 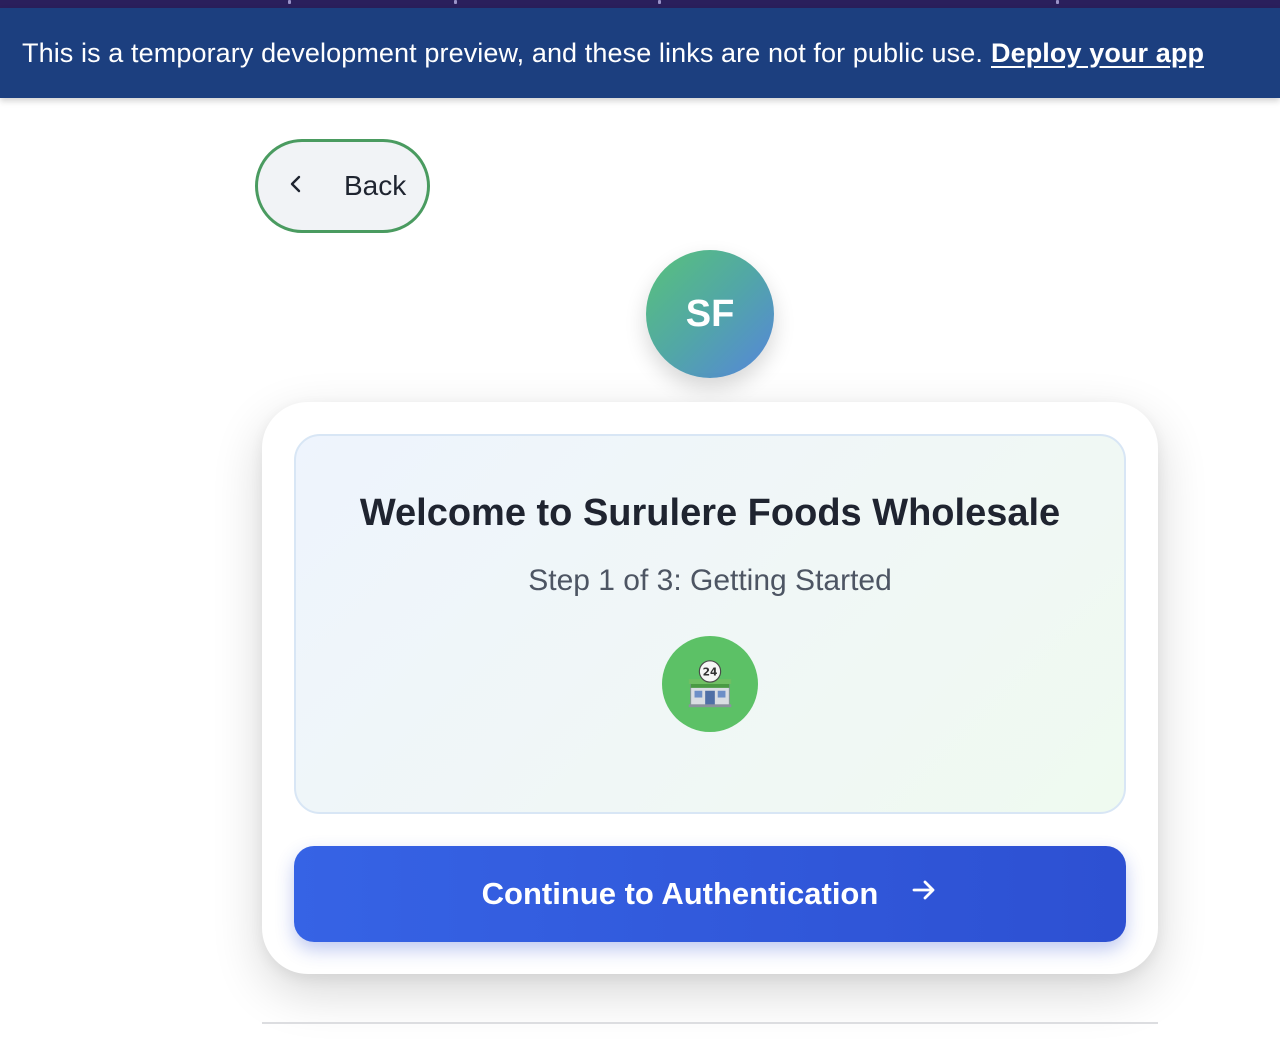 What do you see at coordinates (710, 513) in the screenshot?
I see `welcome-title: Welcome to Surulere Foods Wholesale` at bounding box center [710, 513].